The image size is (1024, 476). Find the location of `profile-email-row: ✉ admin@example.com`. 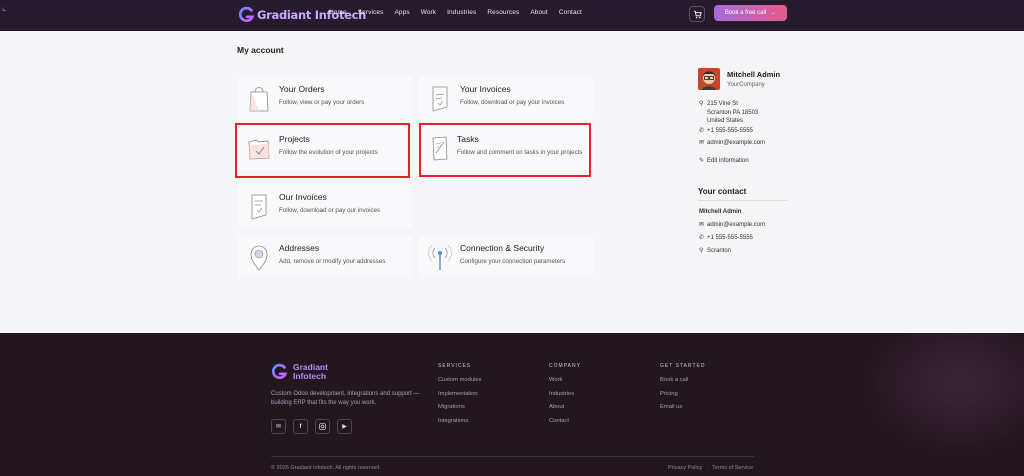

profile-email-row: ✉ admin@example.com is located at coordinates (732, 143).